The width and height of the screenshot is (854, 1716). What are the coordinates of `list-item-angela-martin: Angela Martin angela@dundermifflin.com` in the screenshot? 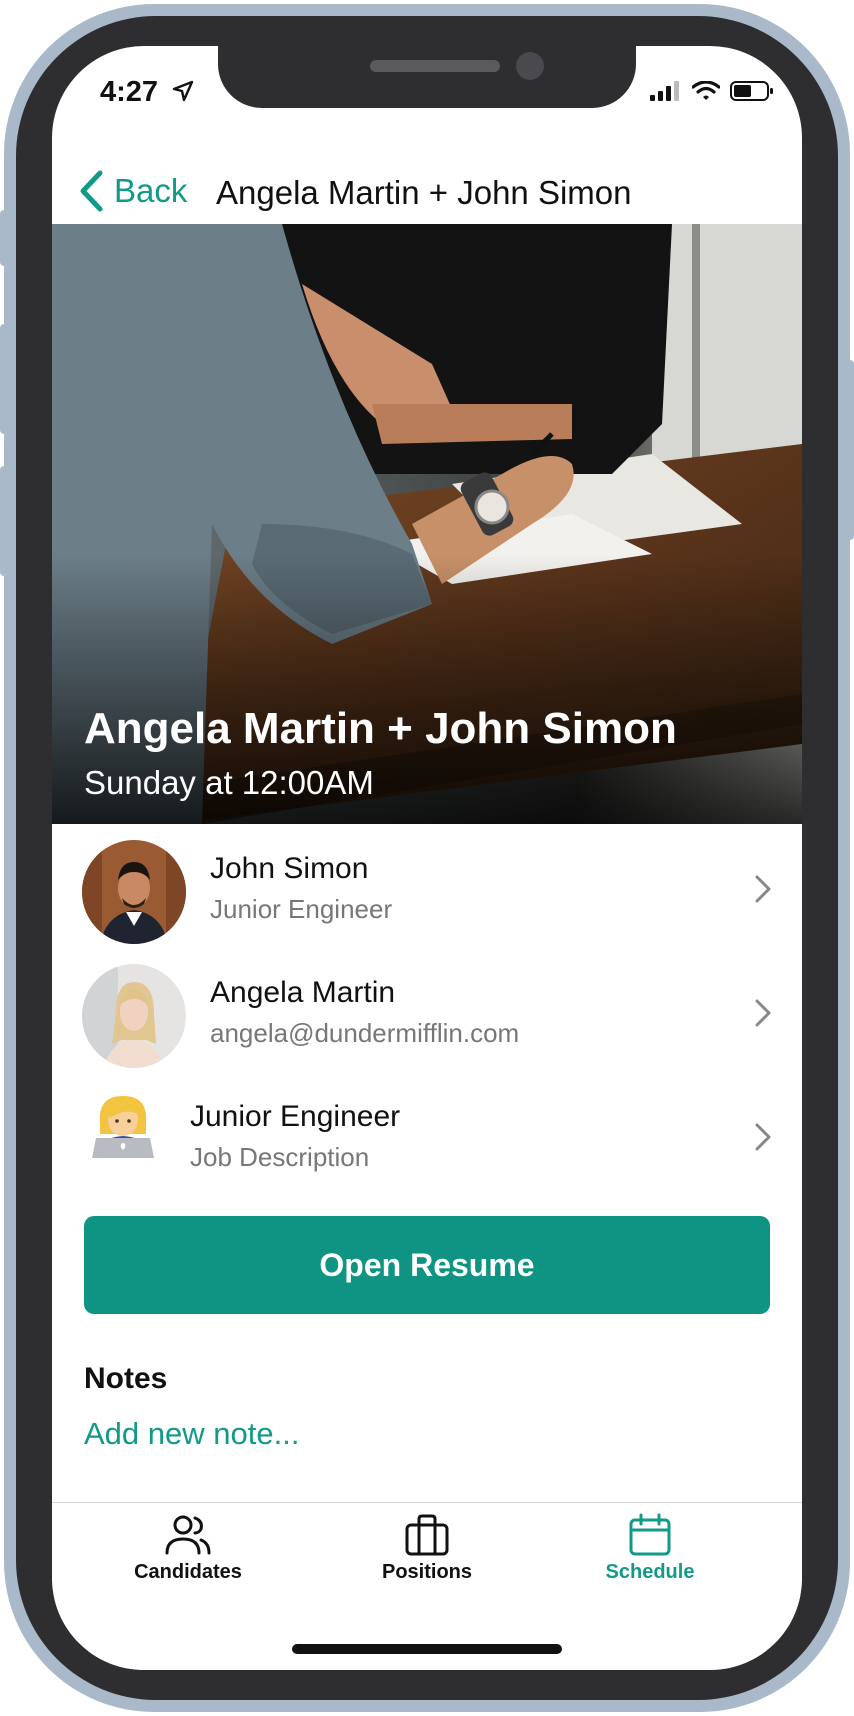 It's located at (427, 1014).